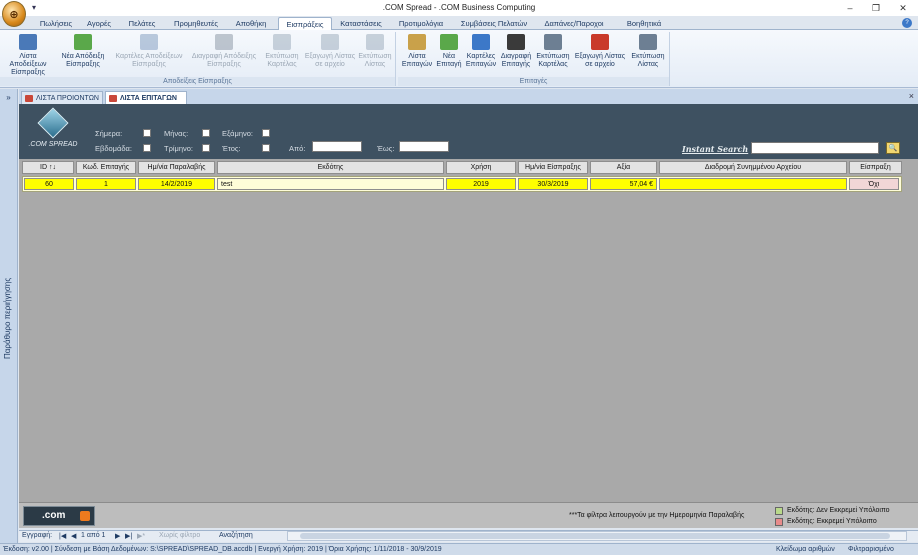 The height and width of the screenshot is (555, 918). I want to click on record-label: Εγγραφή:, so click(37, 535).